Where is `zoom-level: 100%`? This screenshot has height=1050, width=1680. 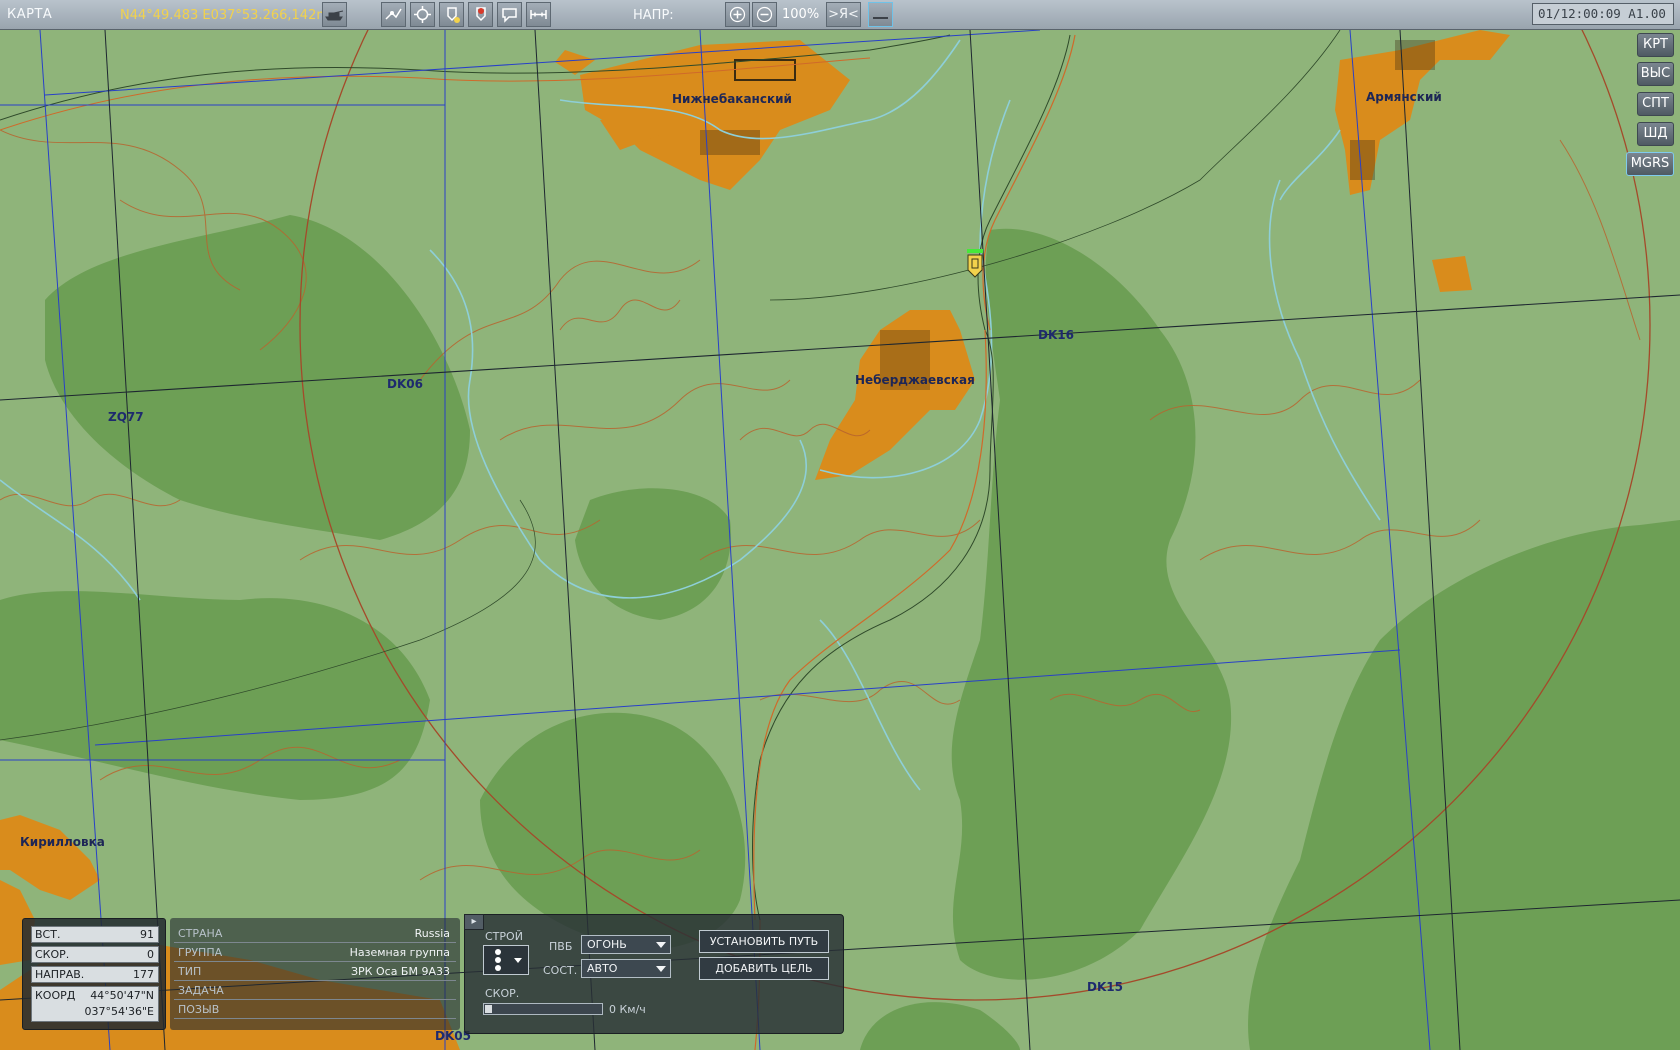
zoom-level: 100% is located at coordinates (801, 14).